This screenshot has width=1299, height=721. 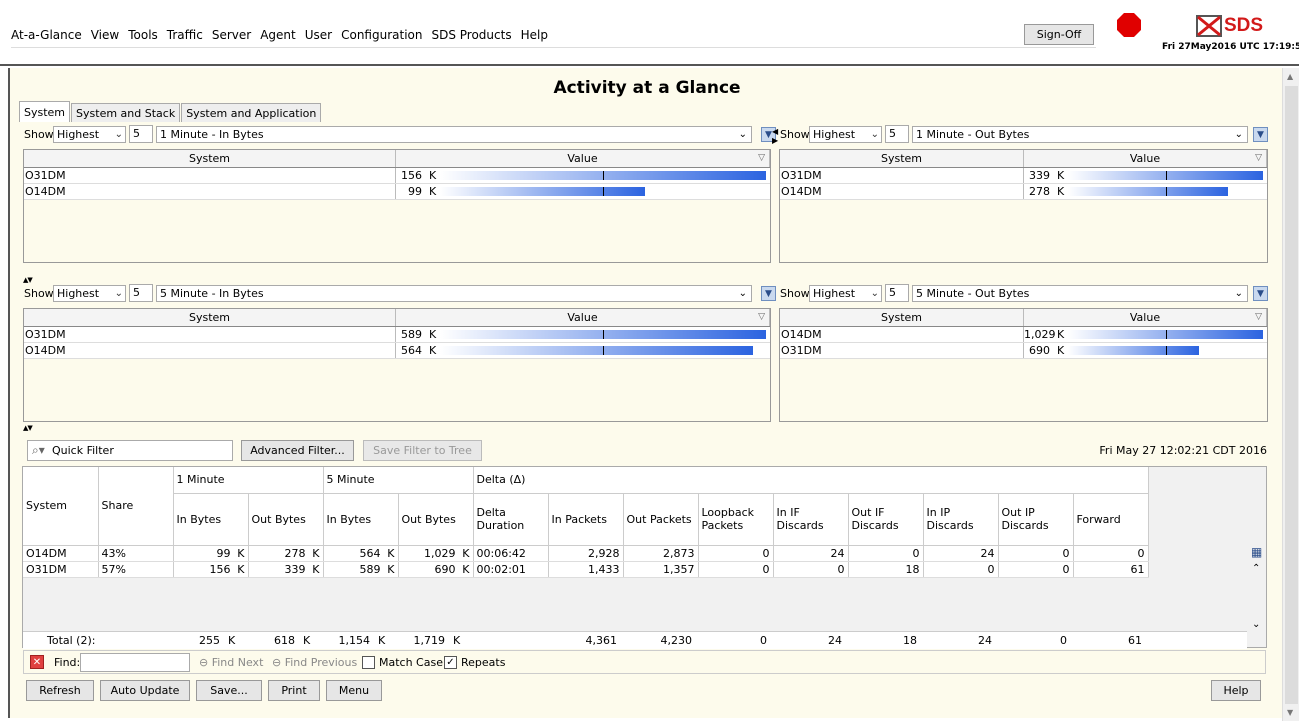 I want to click on subheader-cell: Delta Duration, so click(x=511, y=519).